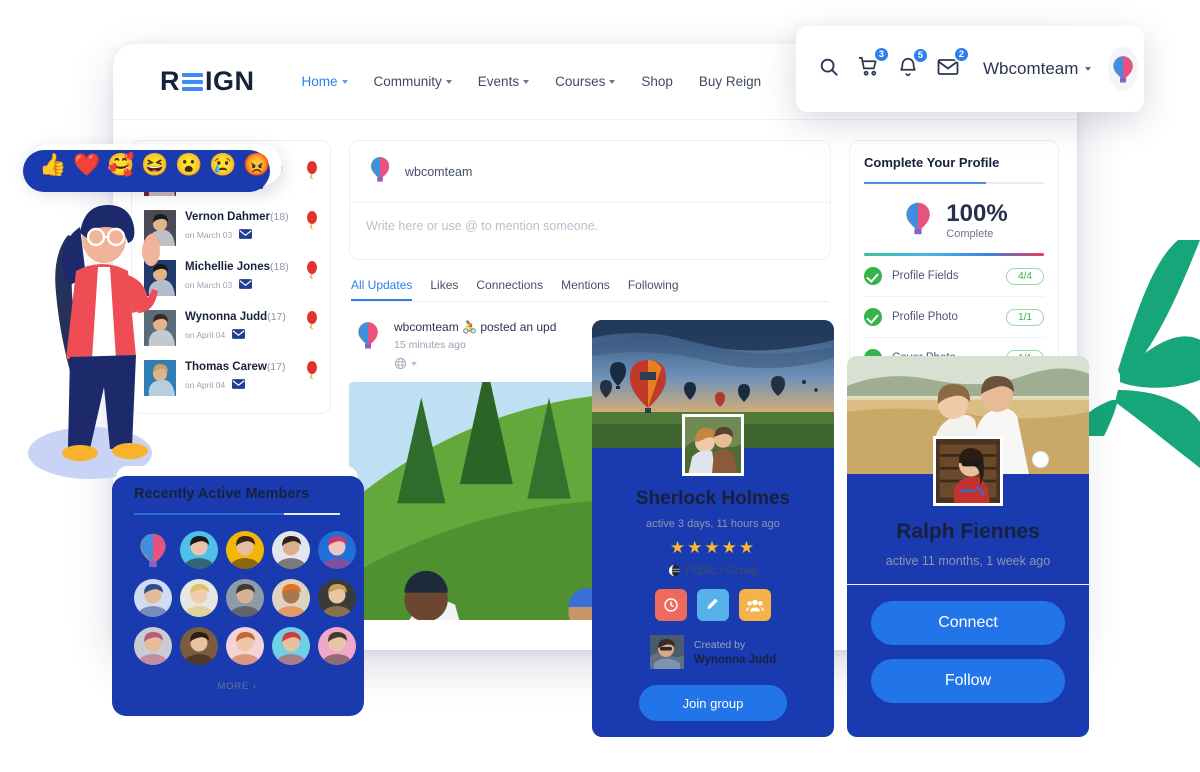 The image size is (1200, 772). Describe the element at coordinates (504, 81) in the screenshot. I see `nav-item-events: Events` at that location.